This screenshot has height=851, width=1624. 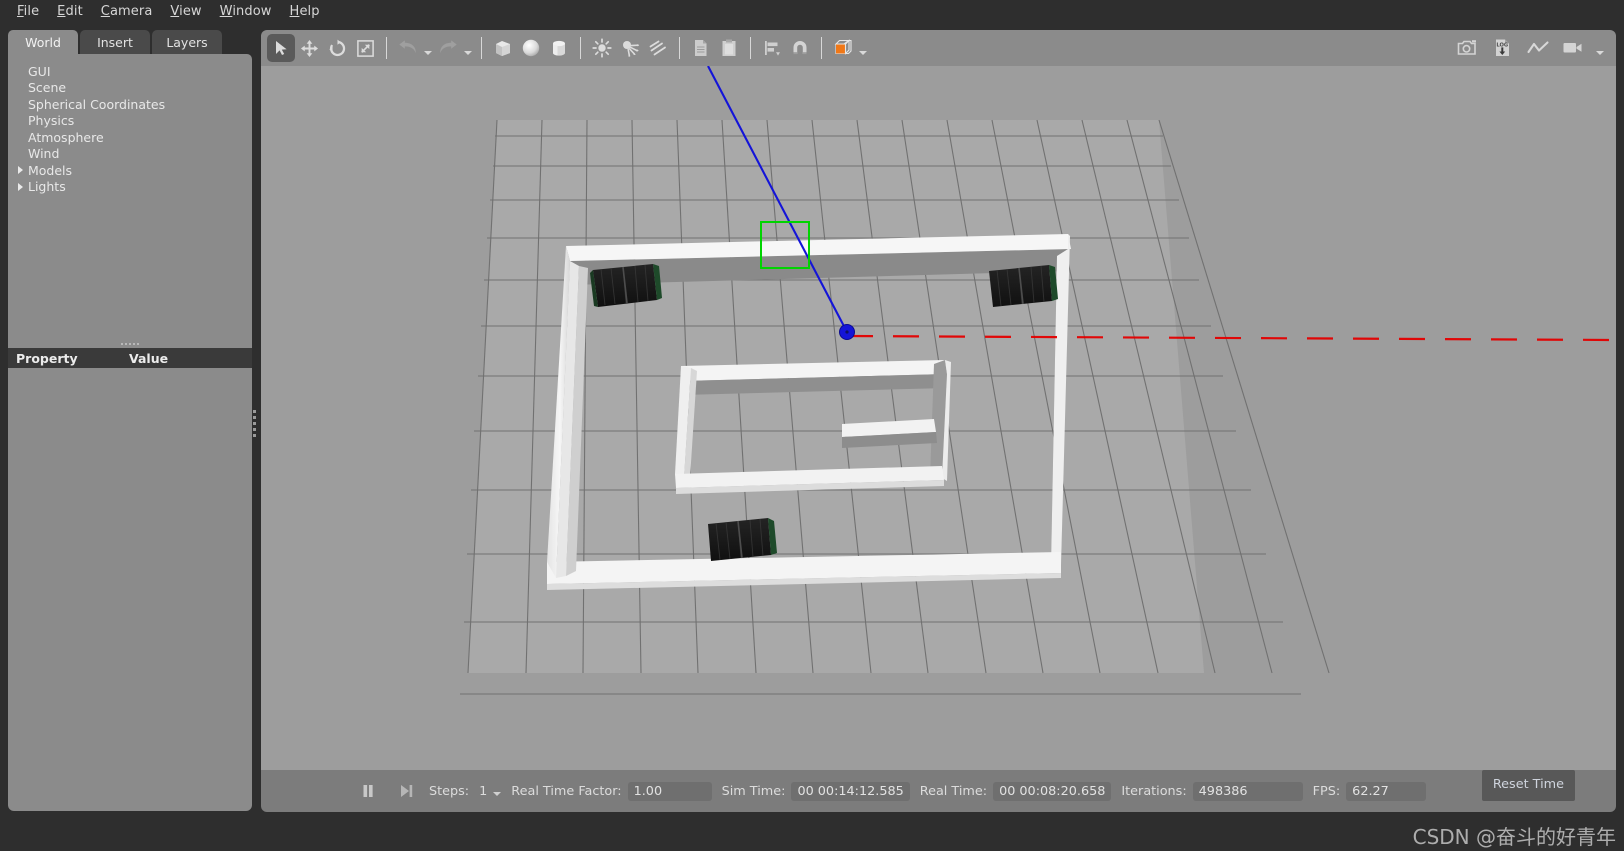 What do you see at coordinates (772, 48) in the screenshot?
I see `align-button` at bounding box center [772, 48].